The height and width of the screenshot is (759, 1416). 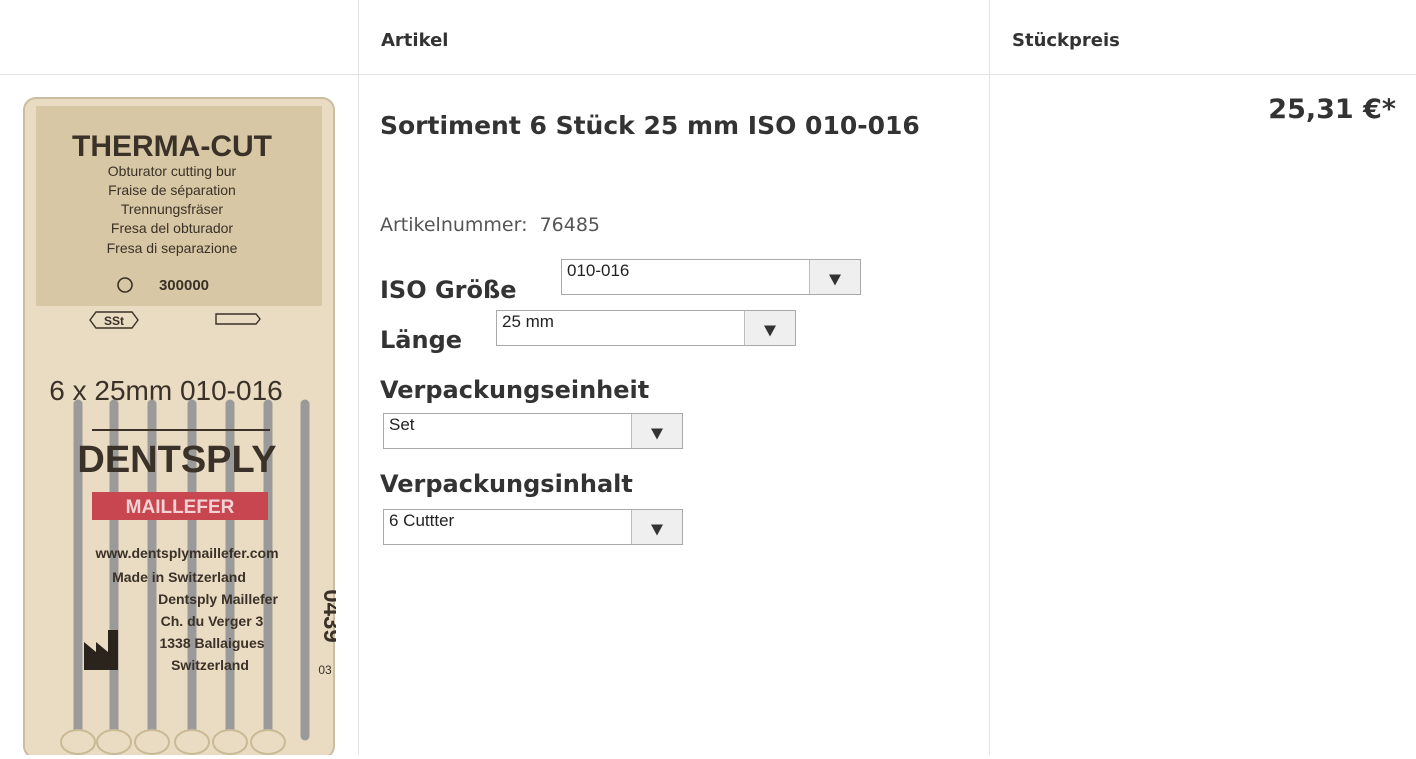 What do you see at coordinates (212, 621) in the screenshot?
I see `svg-text: Ch. du Verger 3` at bounding box center [212, 621].